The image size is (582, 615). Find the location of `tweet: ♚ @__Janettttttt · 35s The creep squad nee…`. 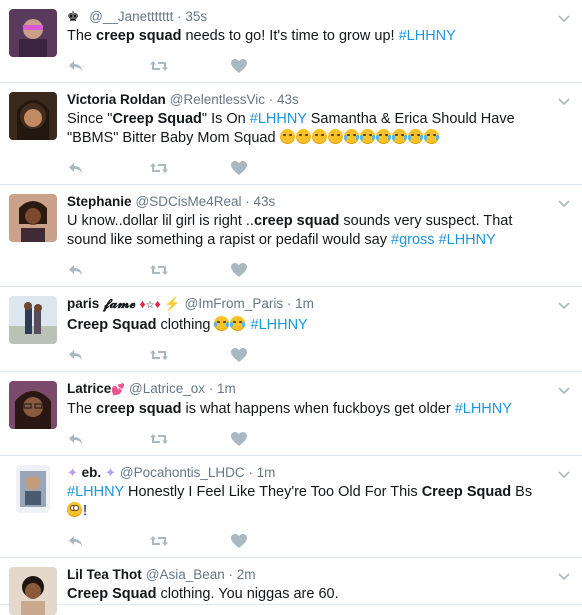

tweet: ♚ @__Janettttttt · 35s The creep squad nee… is located at coordinates (291, 41).